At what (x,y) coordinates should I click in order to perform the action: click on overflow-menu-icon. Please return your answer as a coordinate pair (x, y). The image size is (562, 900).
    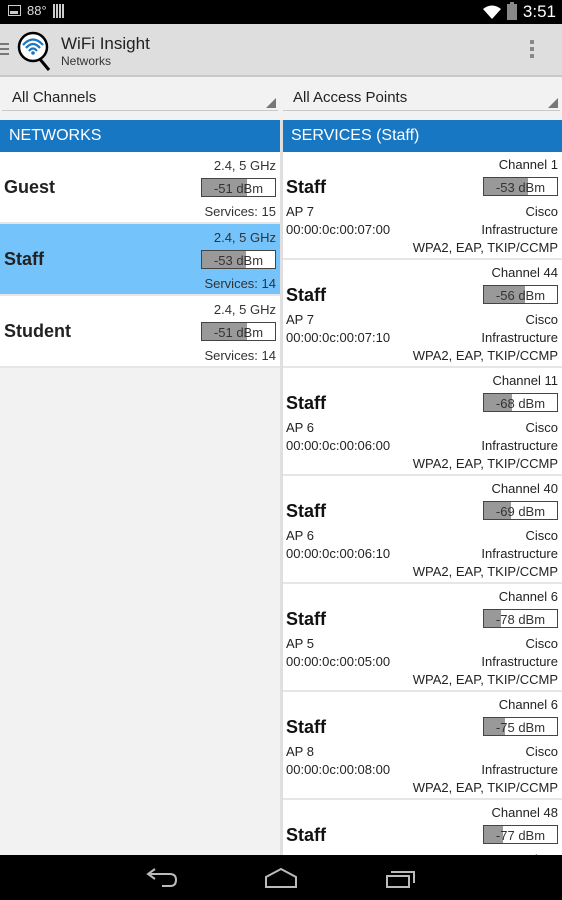
    Looking at the image, I should click on (533, 50).